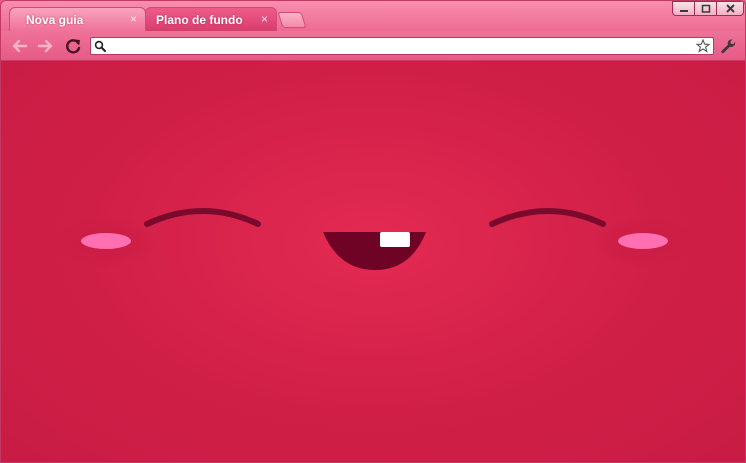 The width and height of the screenshot is (746, 463). What do you see at coordinates (55, 20) in the screenshot?
I see `tab-title: Nova guia` at bounding box center [55, 20].